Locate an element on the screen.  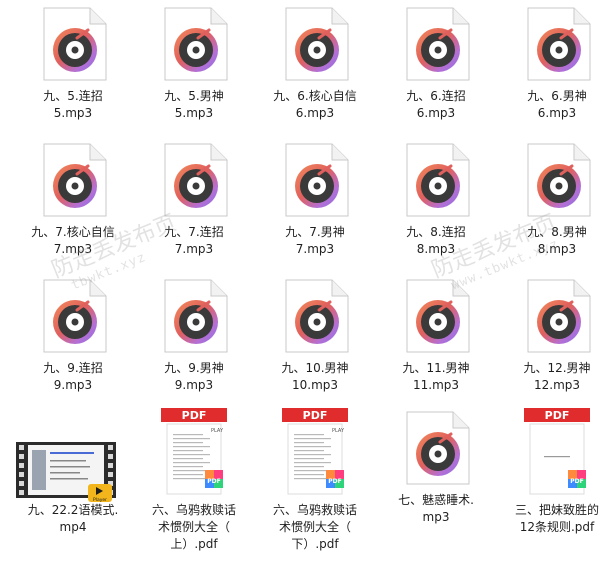
audio-file-item: 九、12.男神 12.mp3 is located at coordinates (549, 338).